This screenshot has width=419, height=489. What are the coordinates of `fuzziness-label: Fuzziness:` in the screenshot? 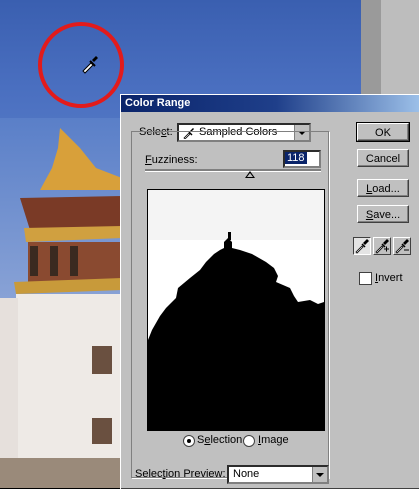 It's located at (171, 160).